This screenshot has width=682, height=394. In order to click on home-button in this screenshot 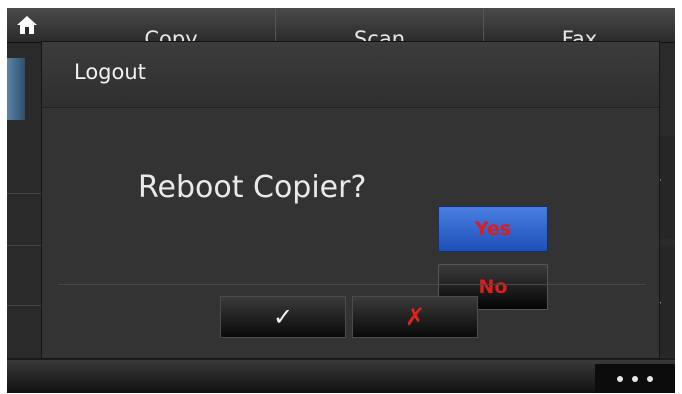, I will do `click(27, 25)`.